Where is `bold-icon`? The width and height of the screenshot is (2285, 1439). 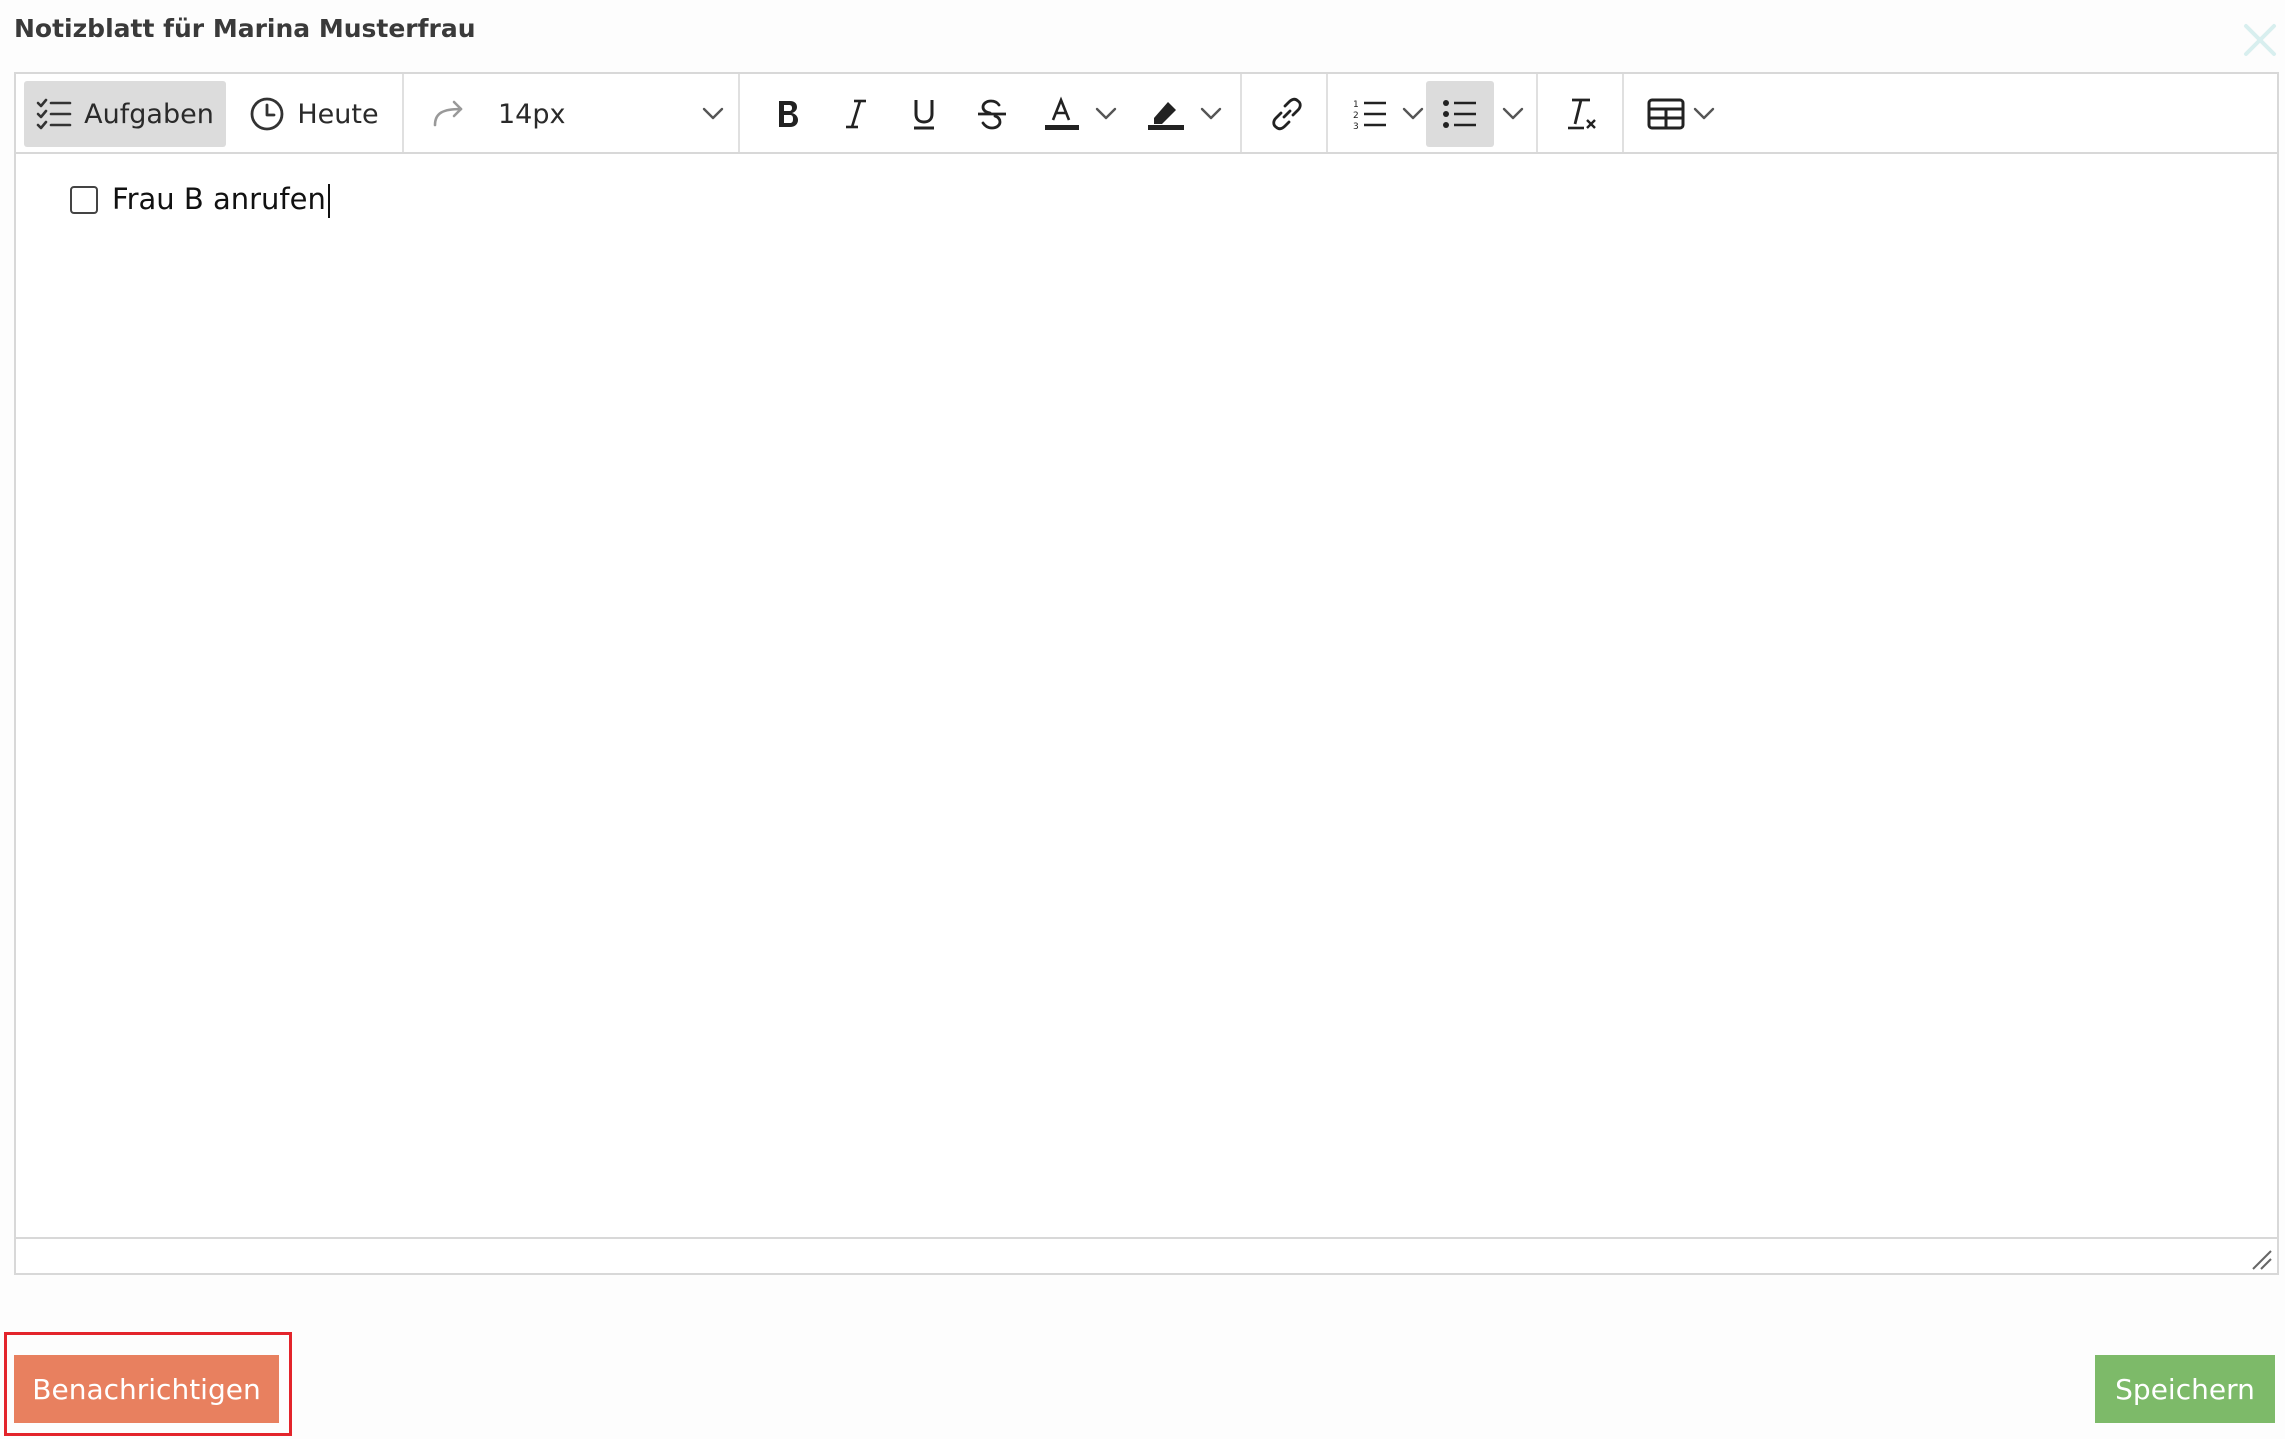
bold-icon is located at coordinates (788, 114).